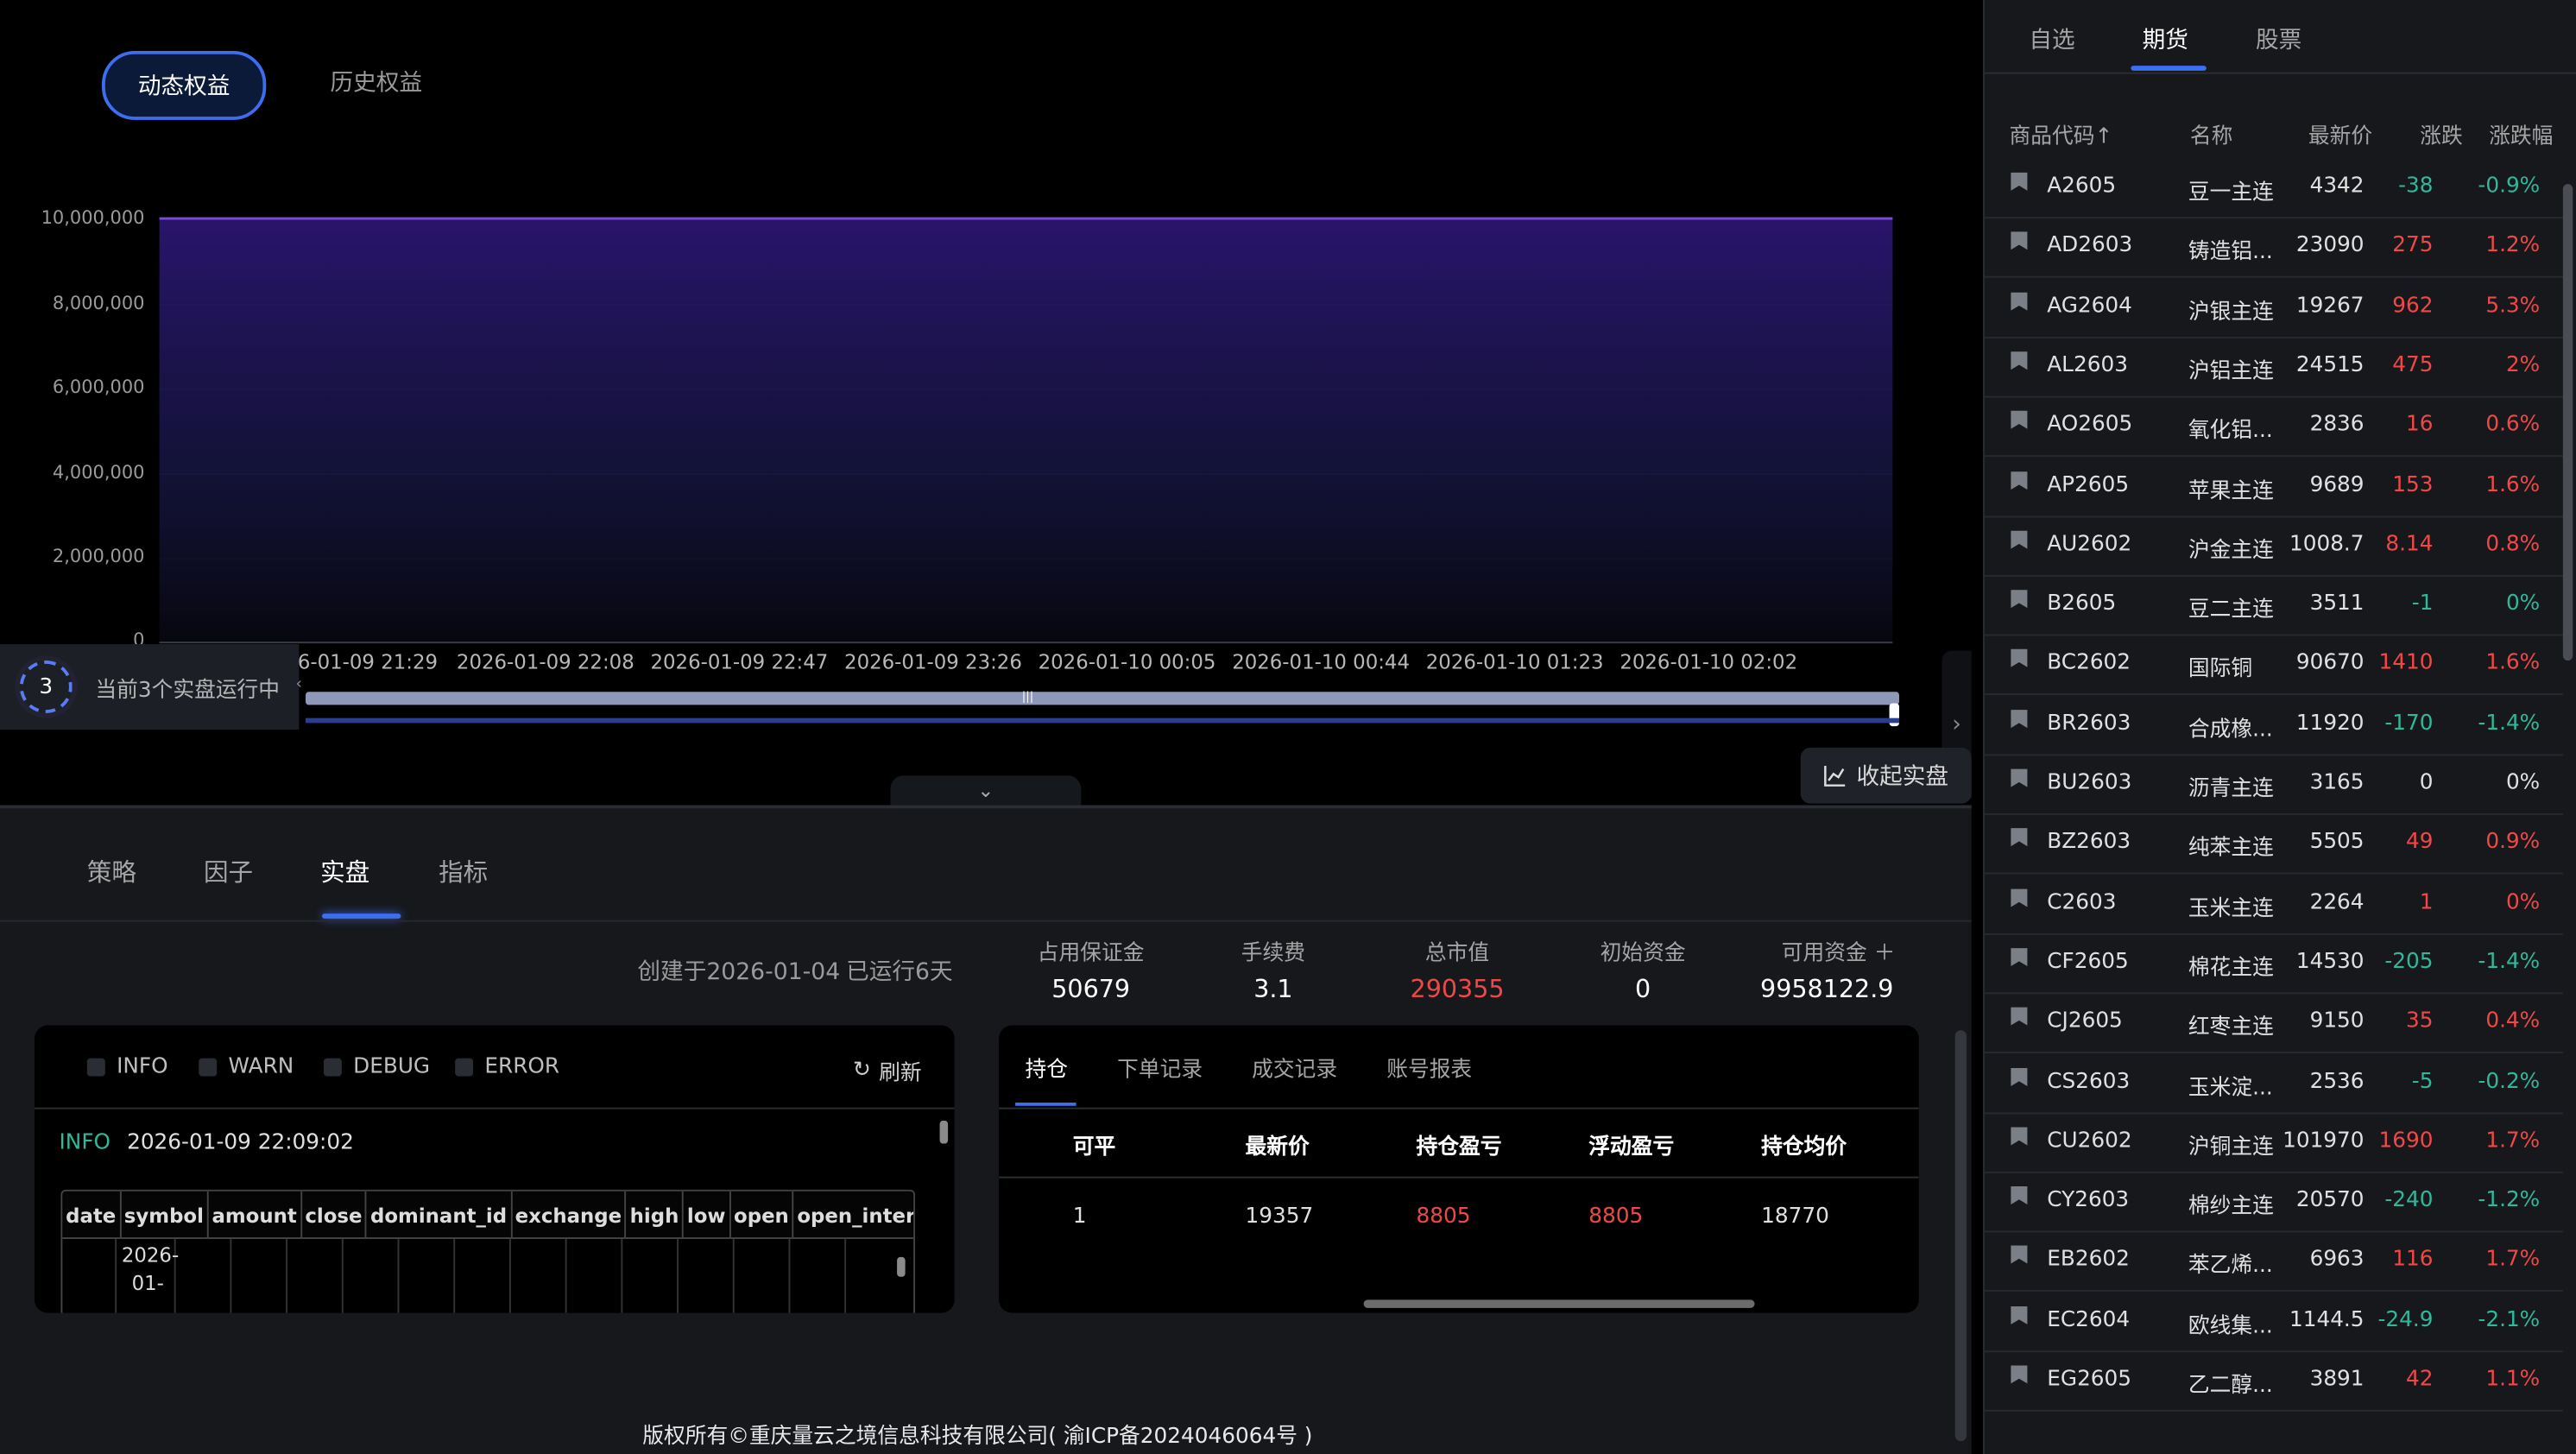 The width and height of the screenshot is (2576, 1454). I want to click on quote-row: EG2605 乙二醇... 3891 42 1.1%, so click(2273, 1381).